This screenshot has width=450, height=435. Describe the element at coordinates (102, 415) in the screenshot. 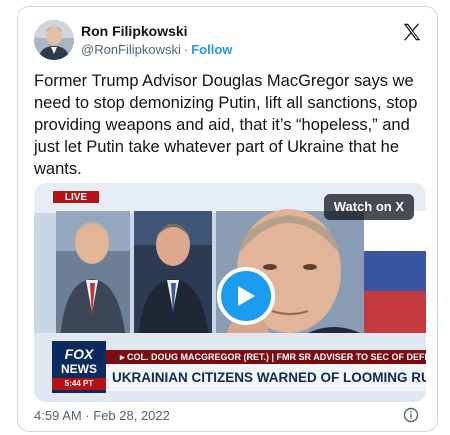

I see `timestamp: 4:59 AM · Feb 28, 2022` at that location.